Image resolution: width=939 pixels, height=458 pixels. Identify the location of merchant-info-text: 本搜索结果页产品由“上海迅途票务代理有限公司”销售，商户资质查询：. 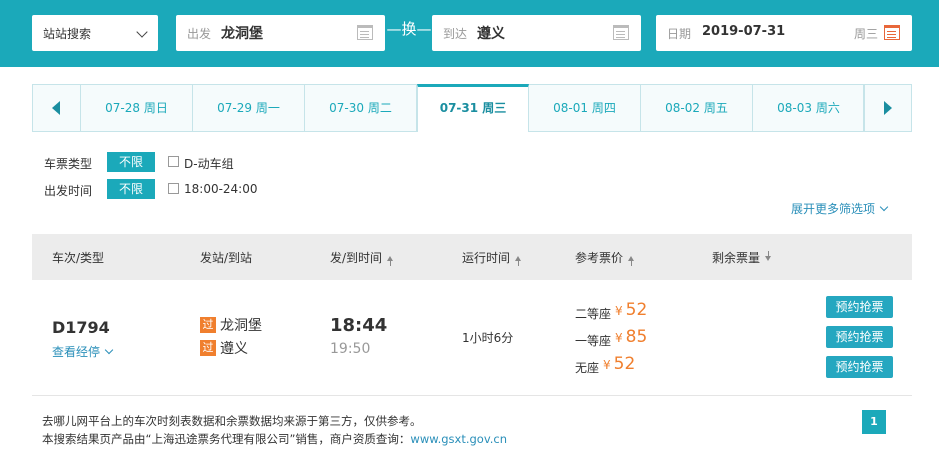
(226, 439).